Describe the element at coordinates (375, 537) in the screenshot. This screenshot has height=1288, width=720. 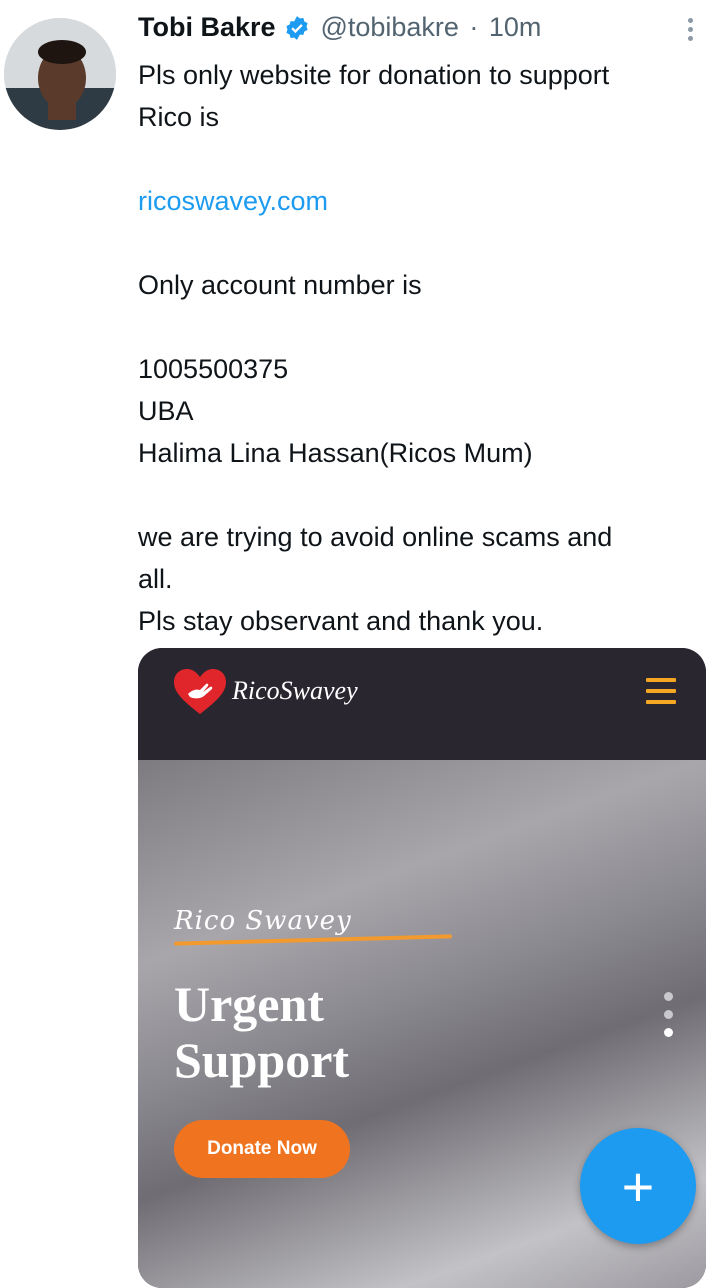
I see `closing-line: we are trying to avoid online scams and` at that location.